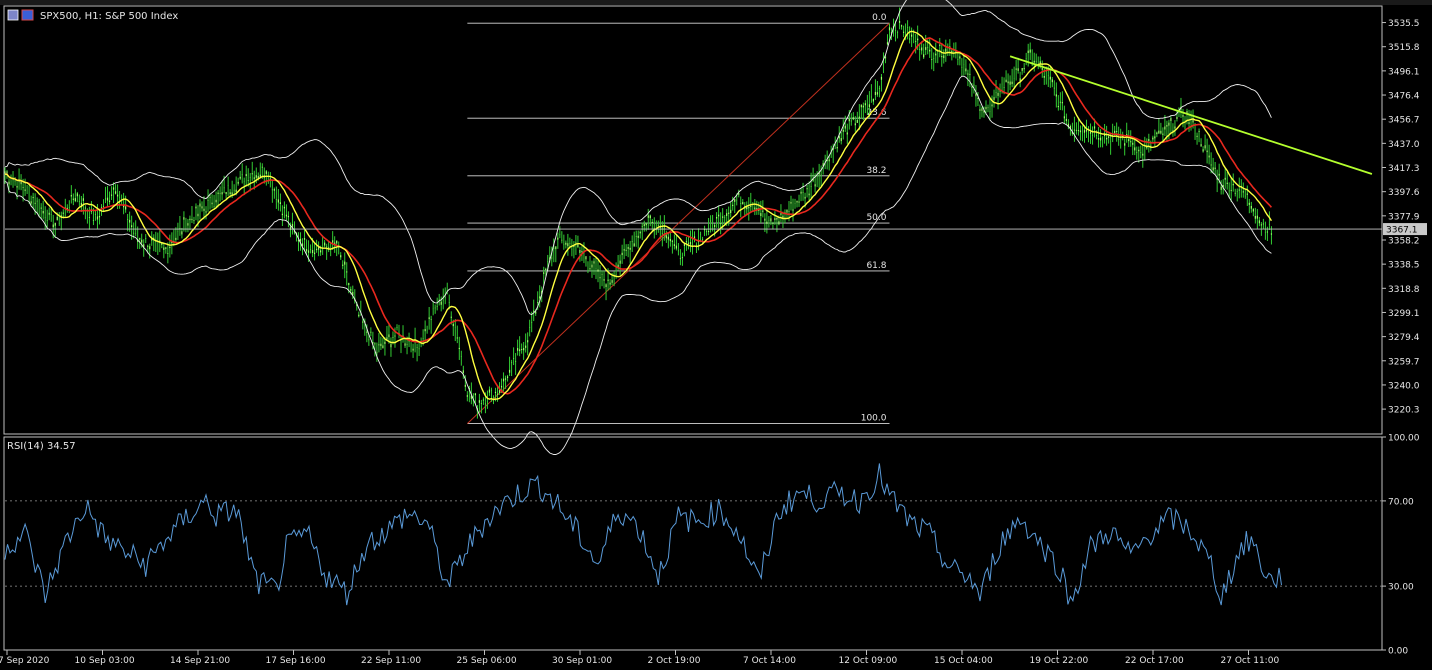 Image resolution: width=1432 pixels, height=670 pixels. I want to click on time-tick-label: 7 Oct 14:00, so click(769, 661).